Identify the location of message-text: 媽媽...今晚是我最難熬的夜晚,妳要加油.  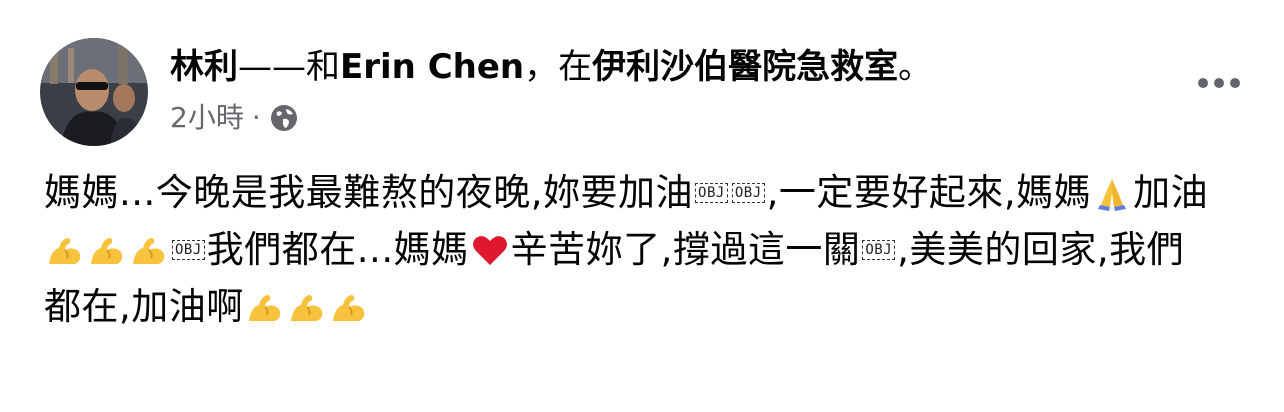
(369, 192).